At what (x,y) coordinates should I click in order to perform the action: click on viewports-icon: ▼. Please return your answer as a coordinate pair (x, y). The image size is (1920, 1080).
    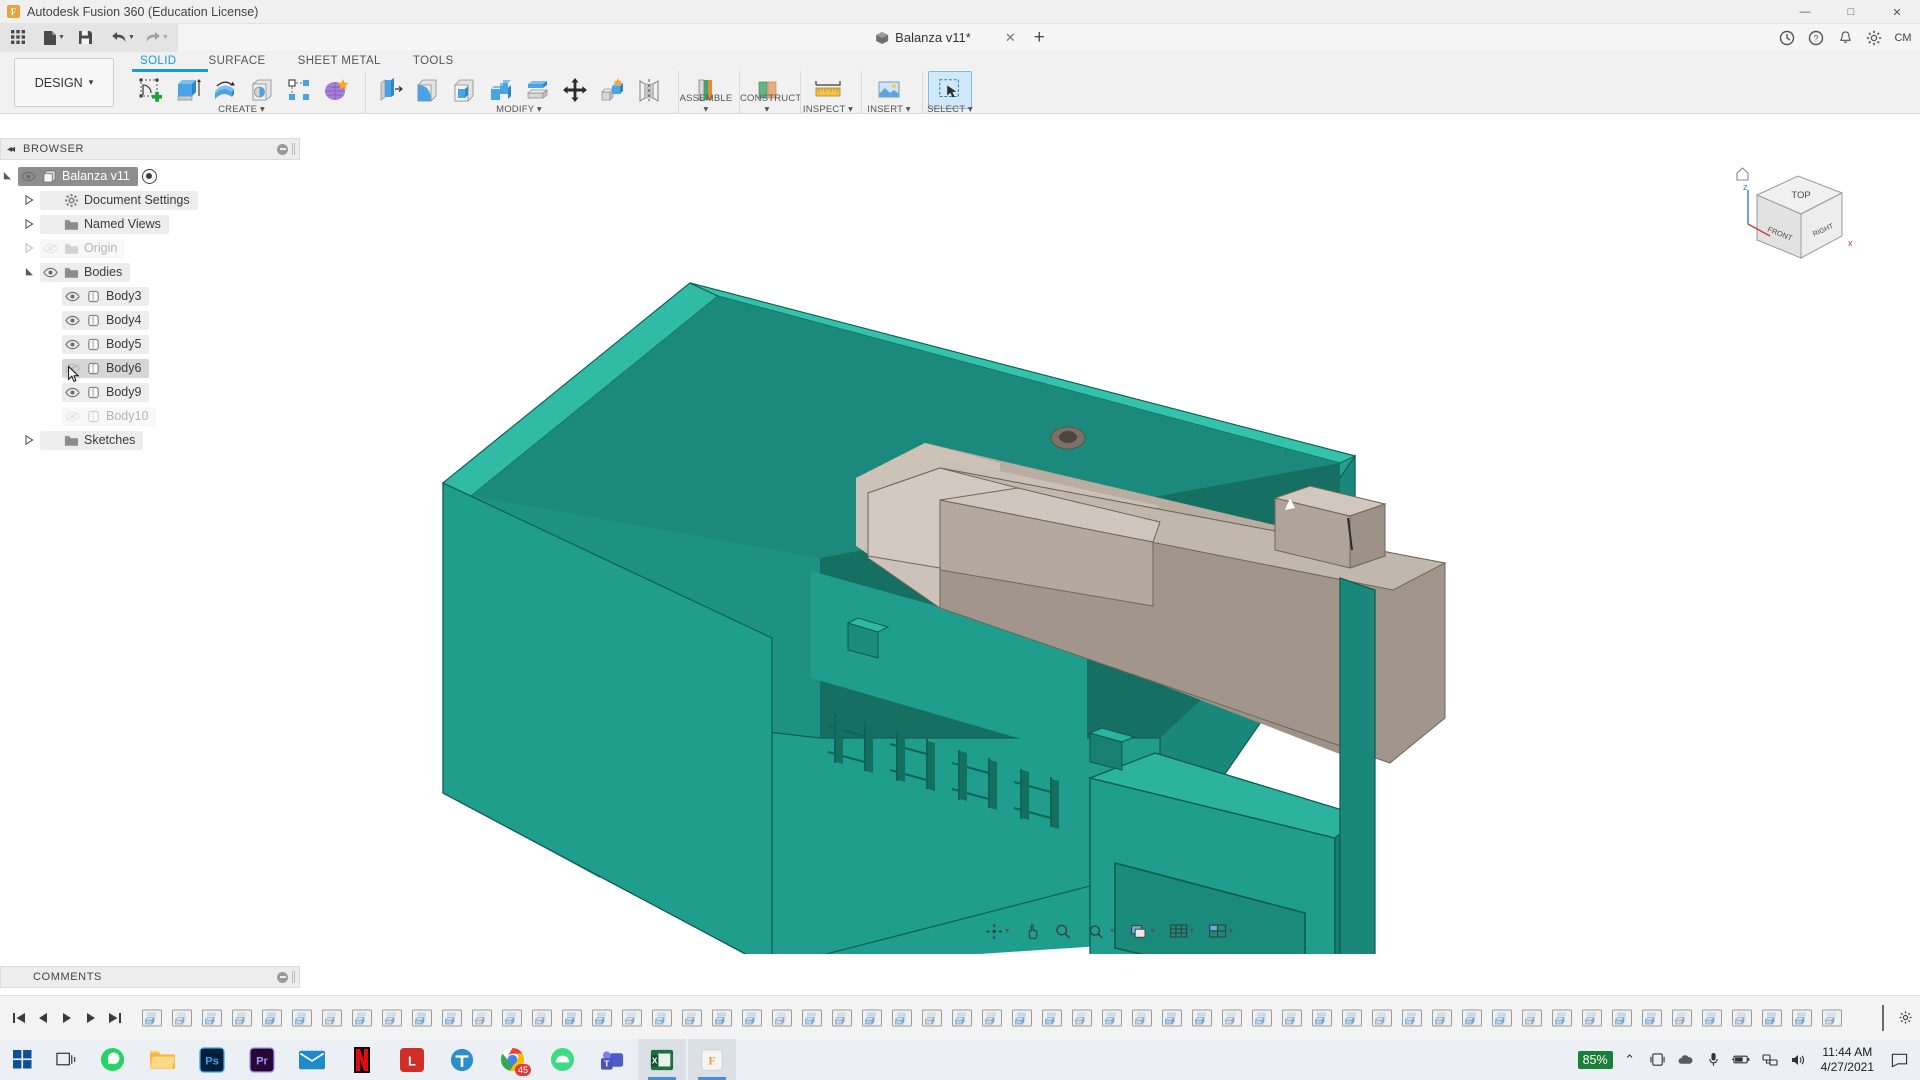
    Looking at the image, I should click on (1221, 931).